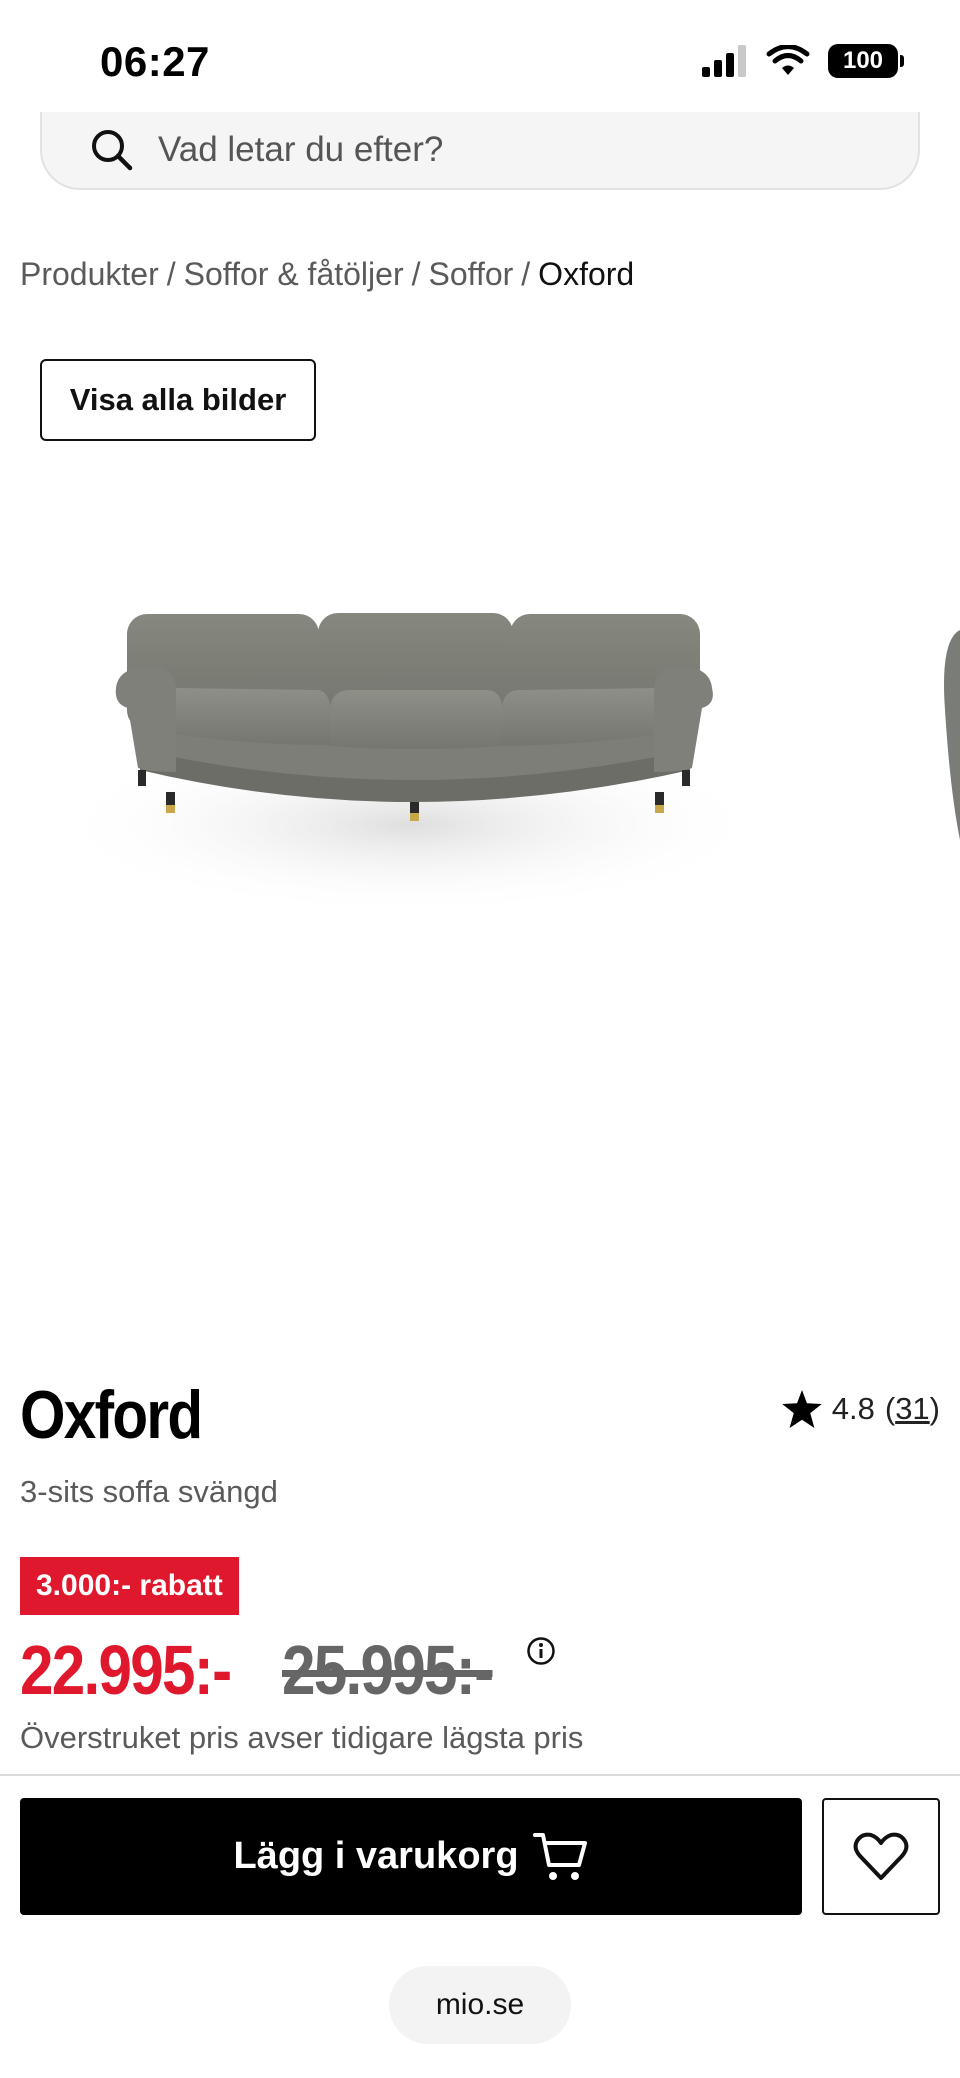 The image size is (960, 2078). Describe the element at coordinates (801, 1409) in the screenshot. I see `star-icon` at that location.